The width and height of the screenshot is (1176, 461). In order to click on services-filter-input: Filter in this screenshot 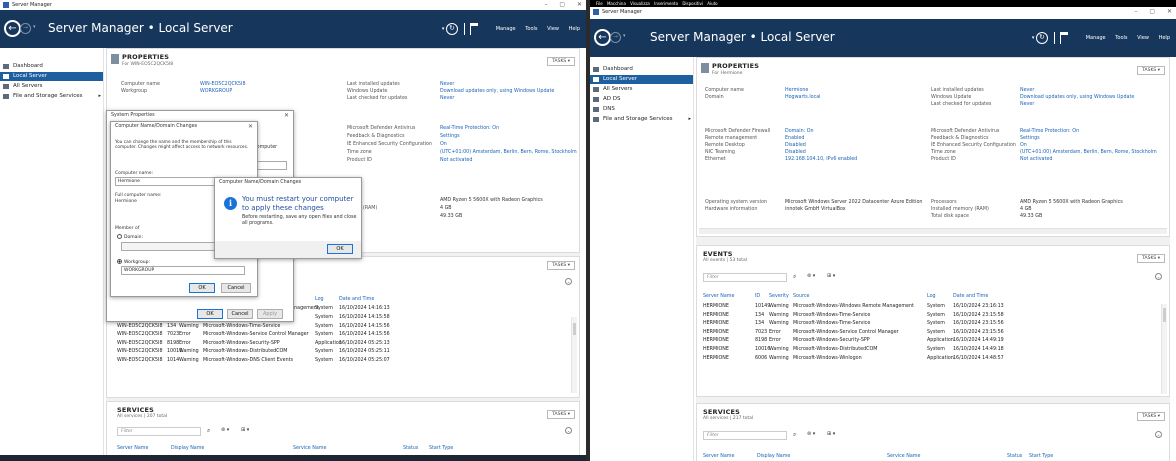, I will do `click(745, 435)`.